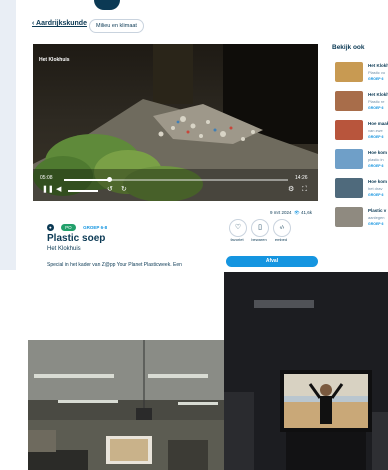  Describe the element at coordinates (376, 159) in the screenshot. I see `related-subtitle: plastic in` at that location.